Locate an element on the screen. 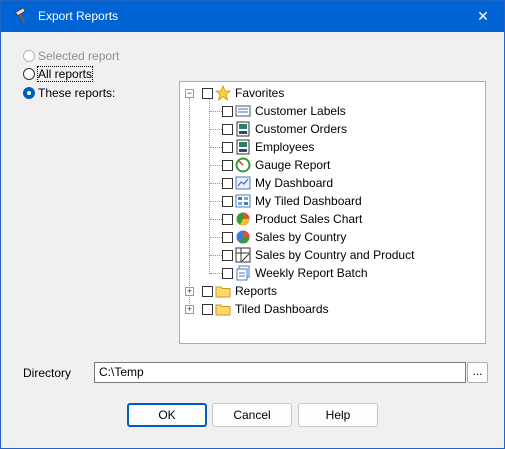 The height and width of the screenshot is (449, 505). labels-report-icon is located at coordinates (243, 111).